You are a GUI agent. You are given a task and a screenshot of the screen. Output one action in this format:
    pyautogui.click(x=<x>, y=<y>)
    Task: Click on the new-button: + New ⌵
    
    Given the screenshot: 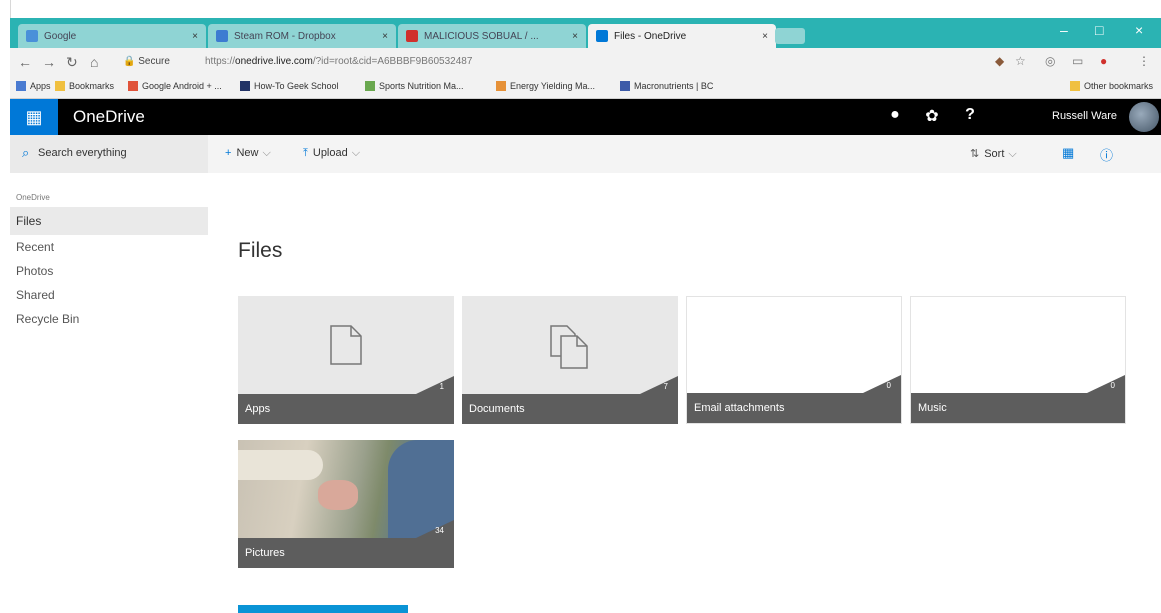 What is the action you would take?
    pyautogui.click(x=248, y=153)
    